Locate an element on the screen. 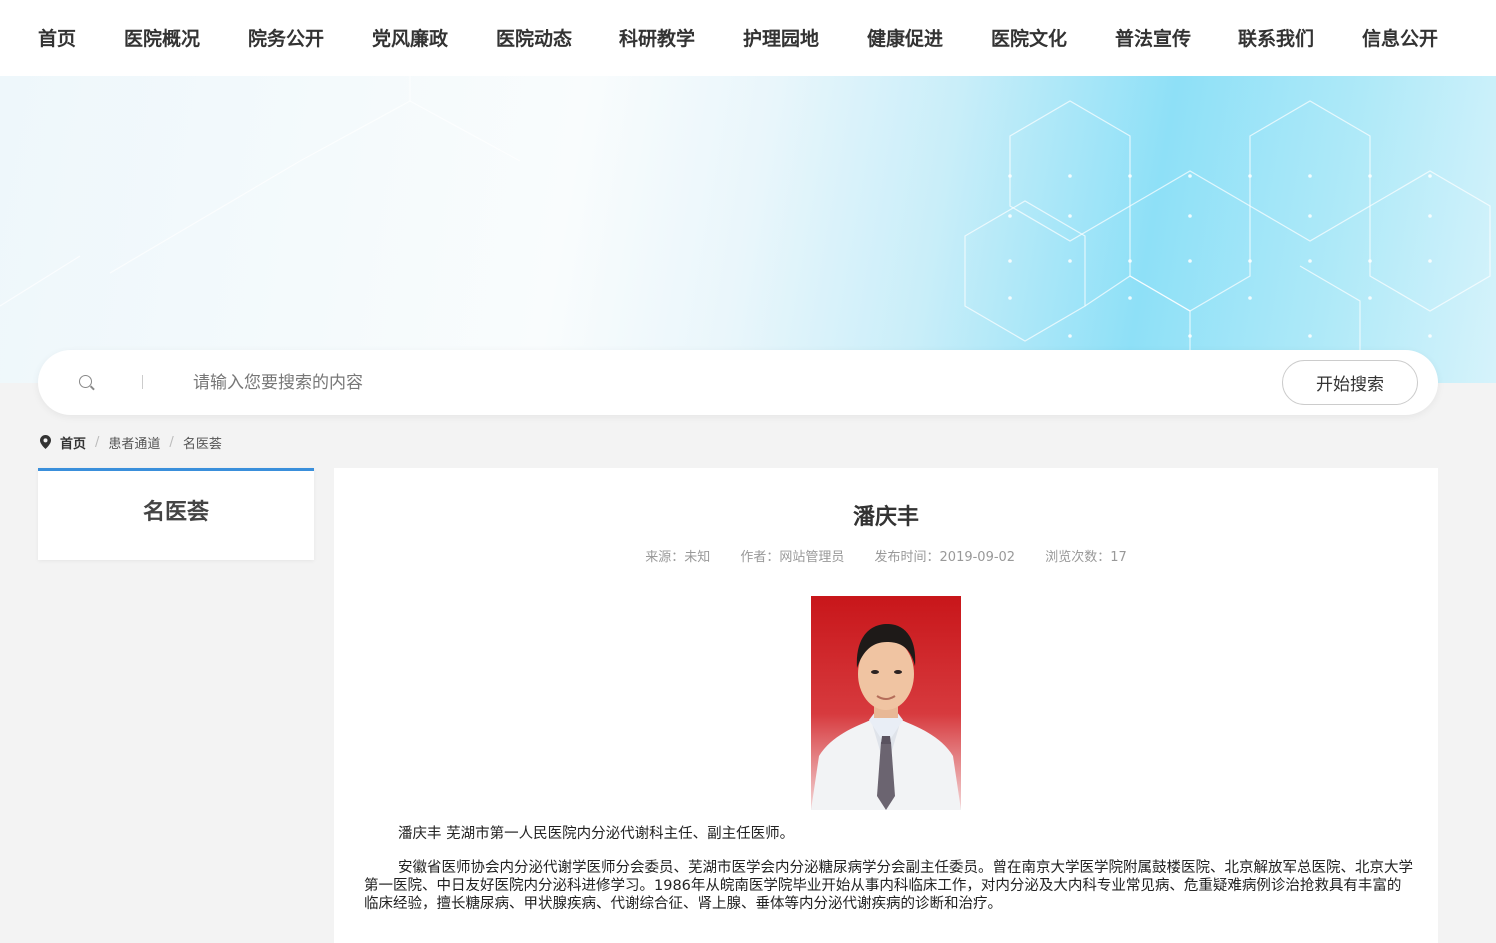  search-button: 开始搜索 is located at coordinates (1350, 382).